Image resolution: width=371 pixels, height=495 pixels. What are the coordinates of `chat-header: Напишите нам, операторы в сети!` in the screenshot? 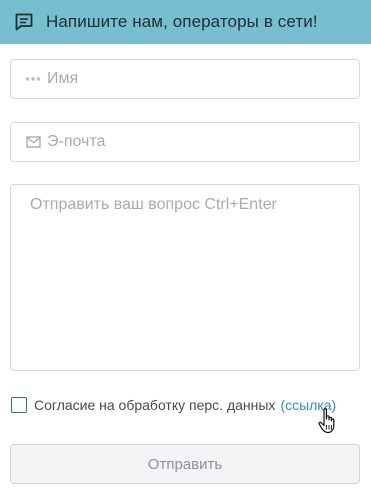 It's located at (185, 22).